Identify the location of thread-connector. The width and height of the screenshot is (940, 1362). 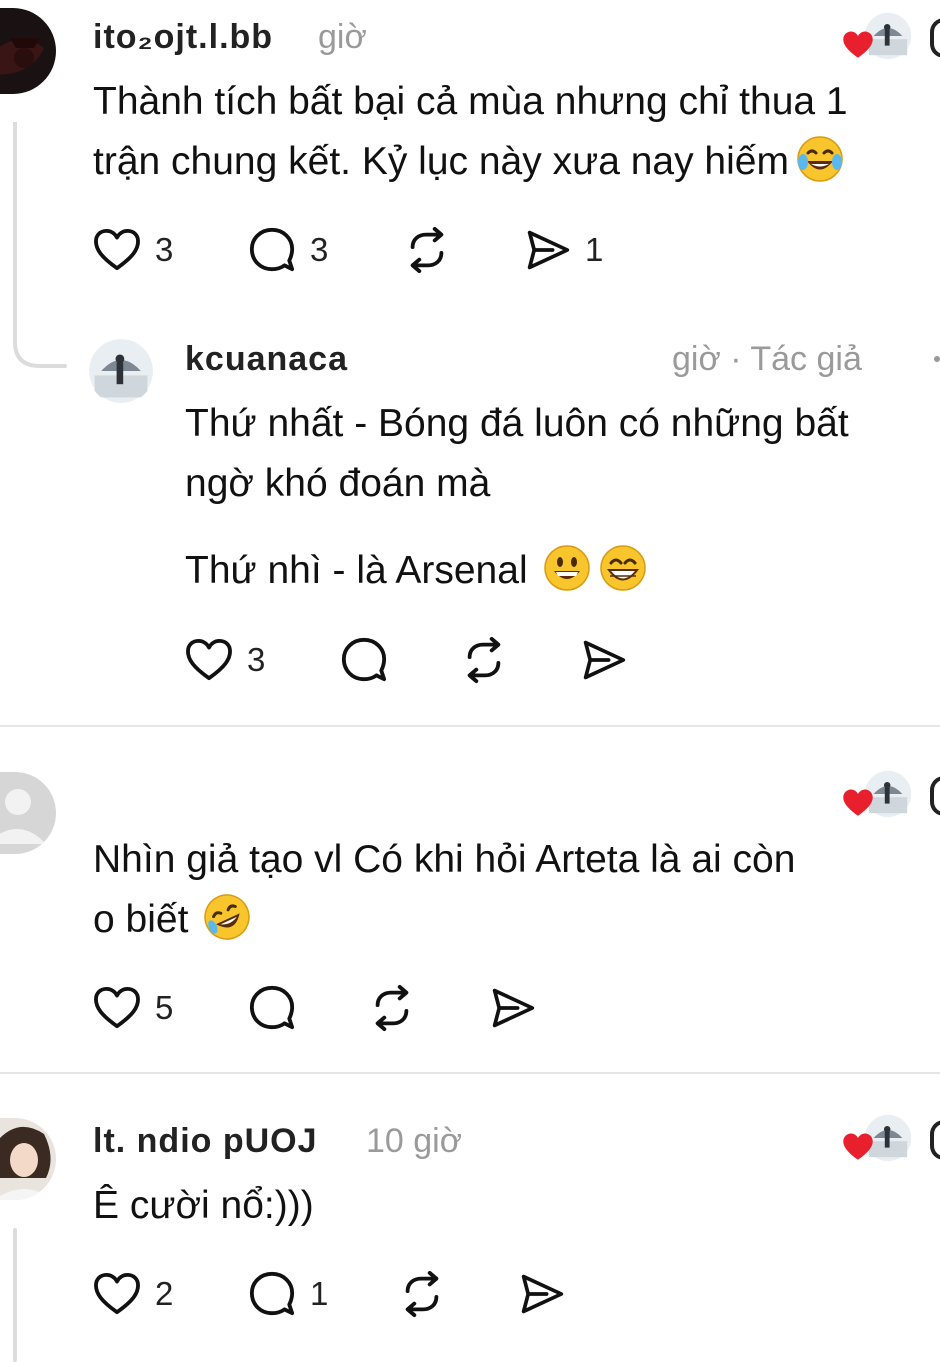
(40, 245).